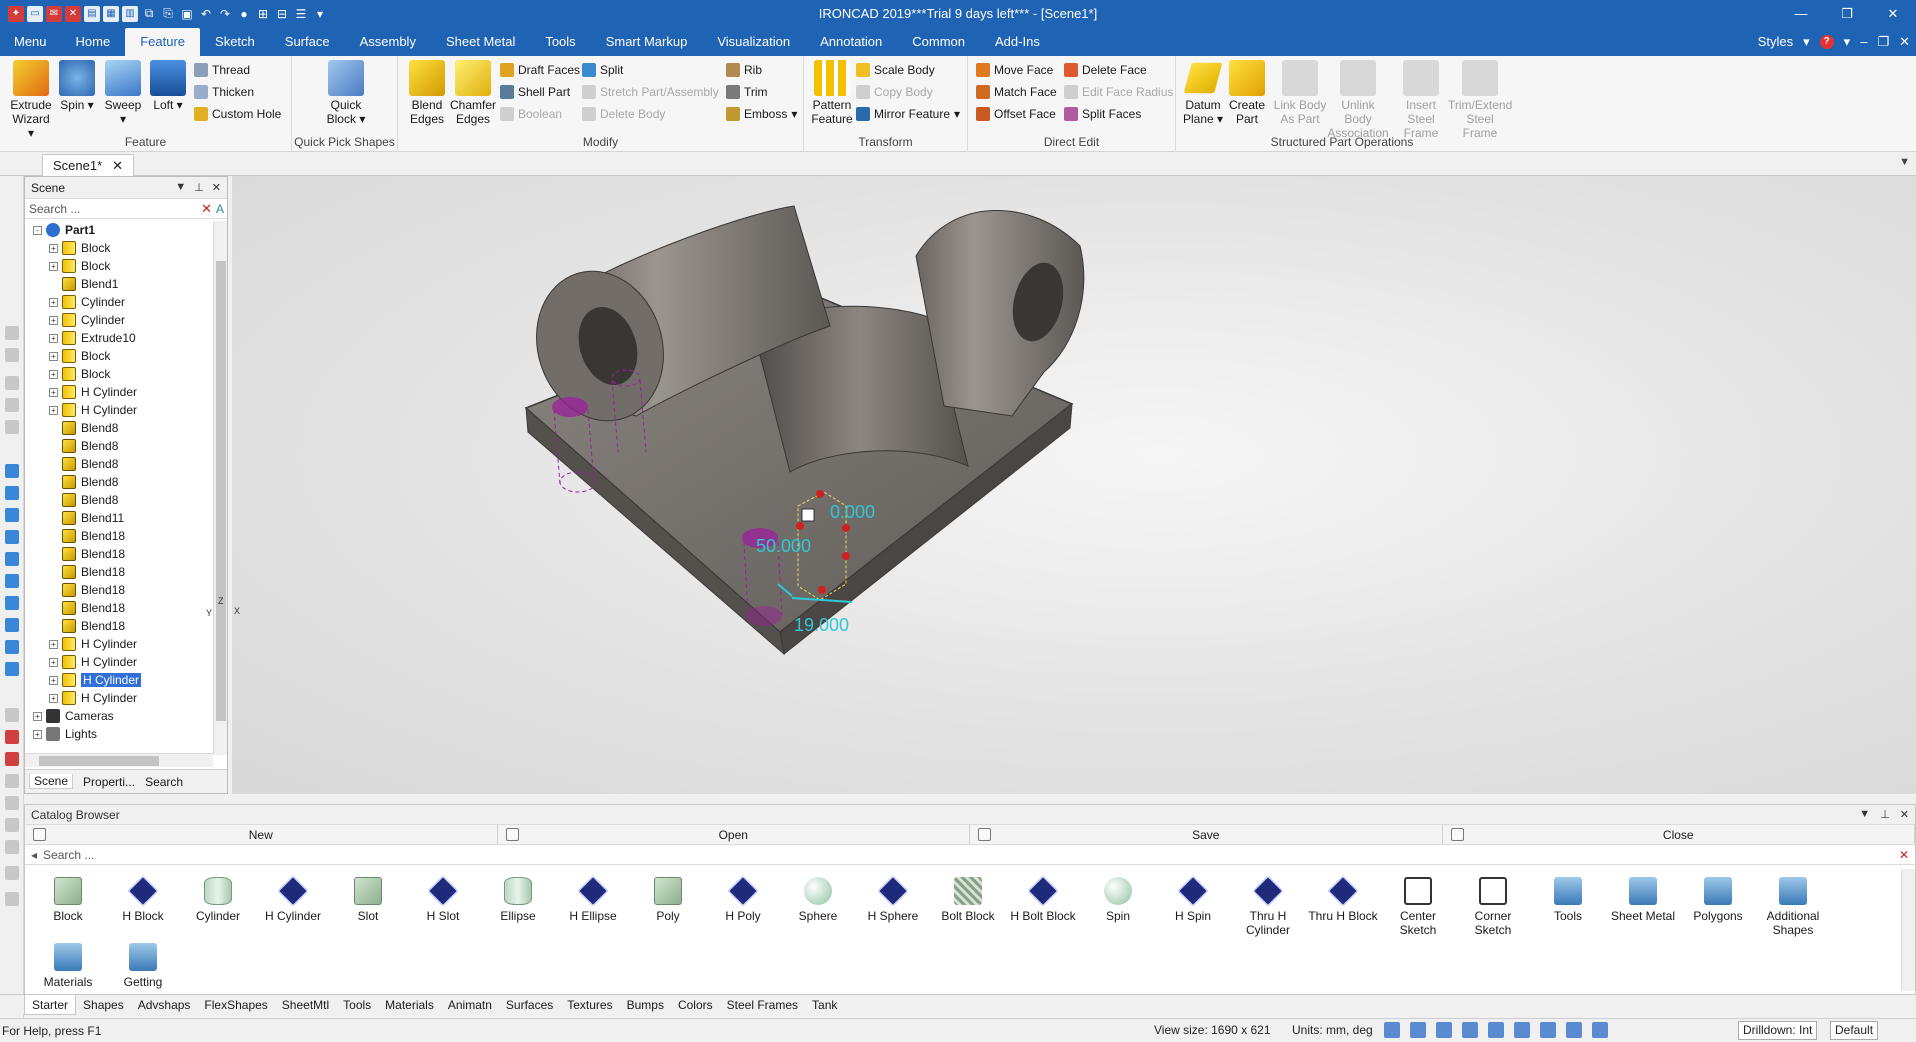  Describe the element at coordinates (1016, 114) in the screenshot. I see `offset-face-button: Offset Face` at that location.